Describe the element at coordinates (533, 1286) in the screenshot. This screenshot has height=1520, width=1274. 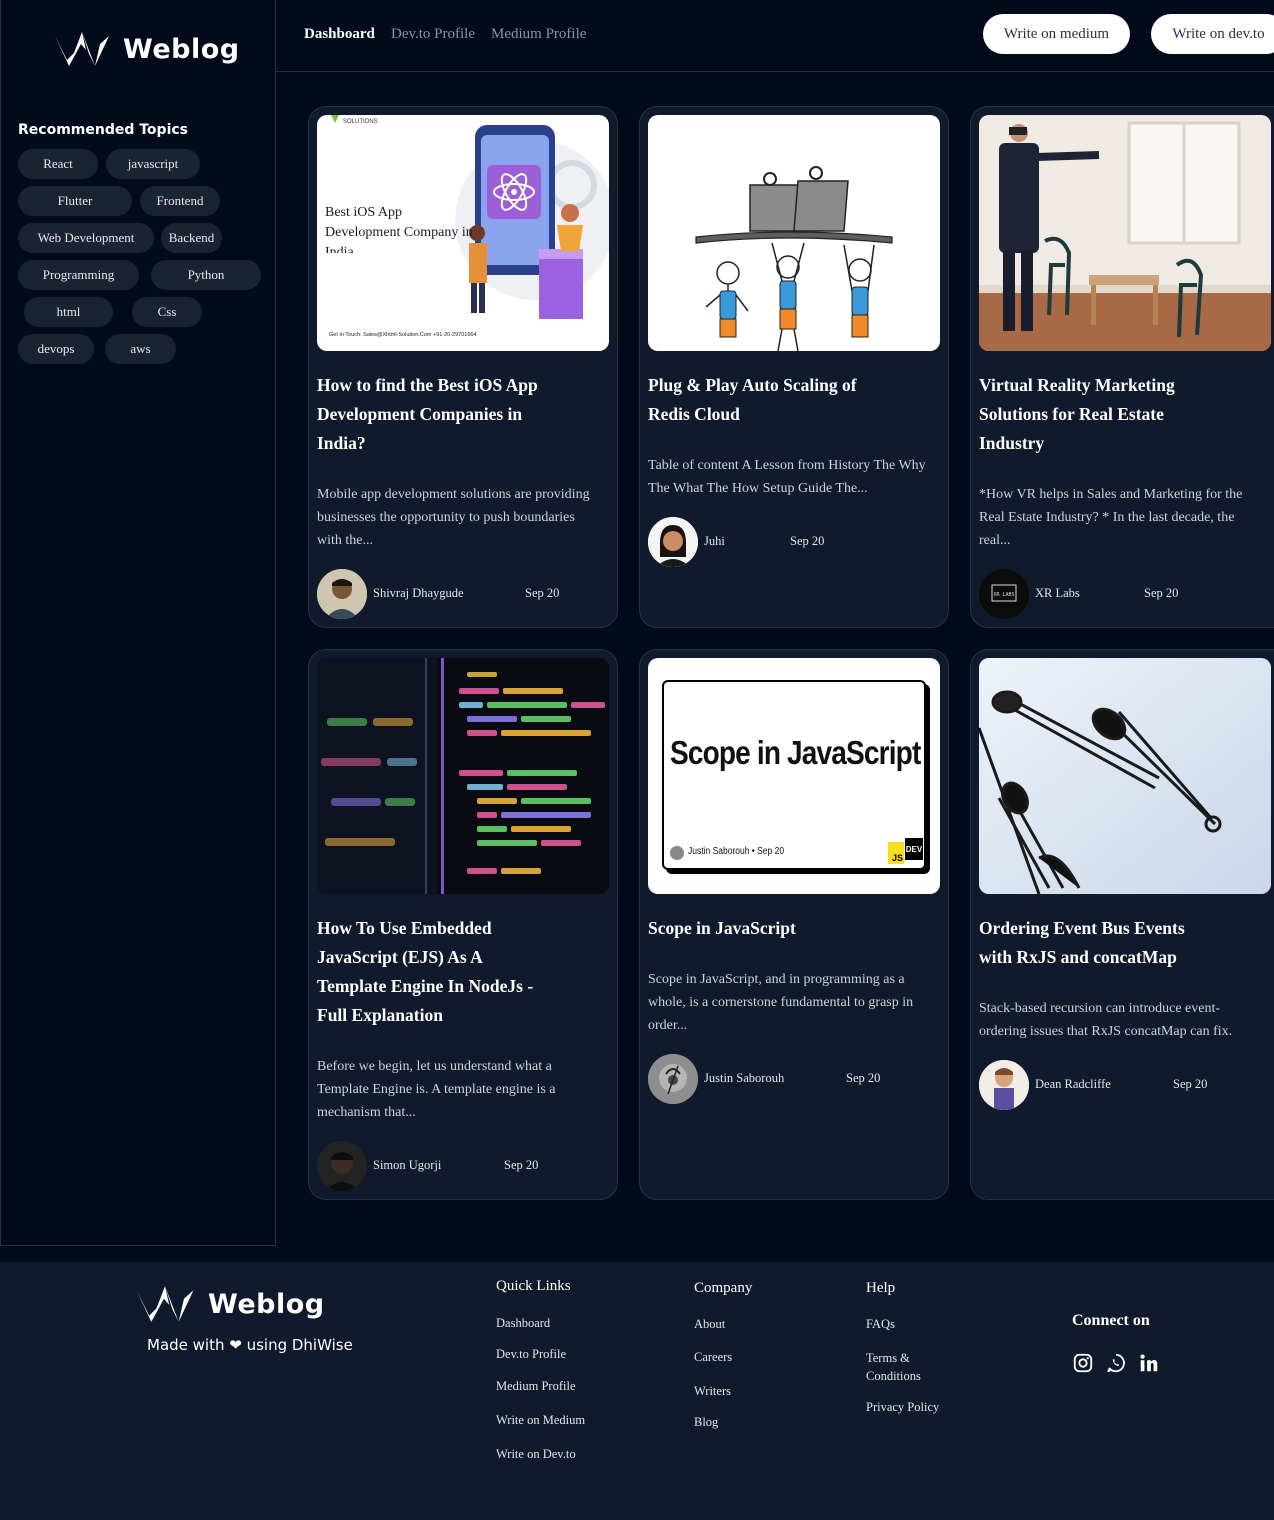
I see `quick-links-title: Quick Links` at that location.